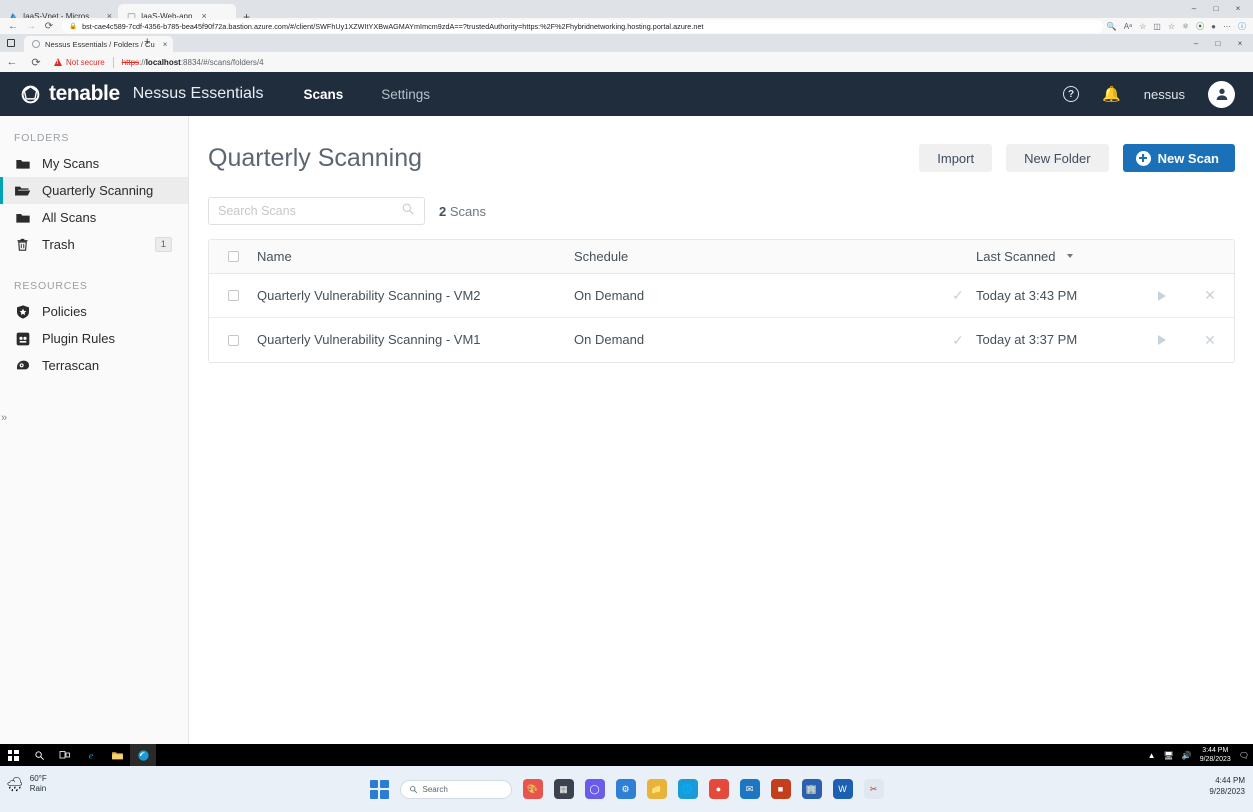 The height and width of the screenshot is (812, 1253). I want to click on sidebar-item-trash: Trash 1, so click(94, 244).